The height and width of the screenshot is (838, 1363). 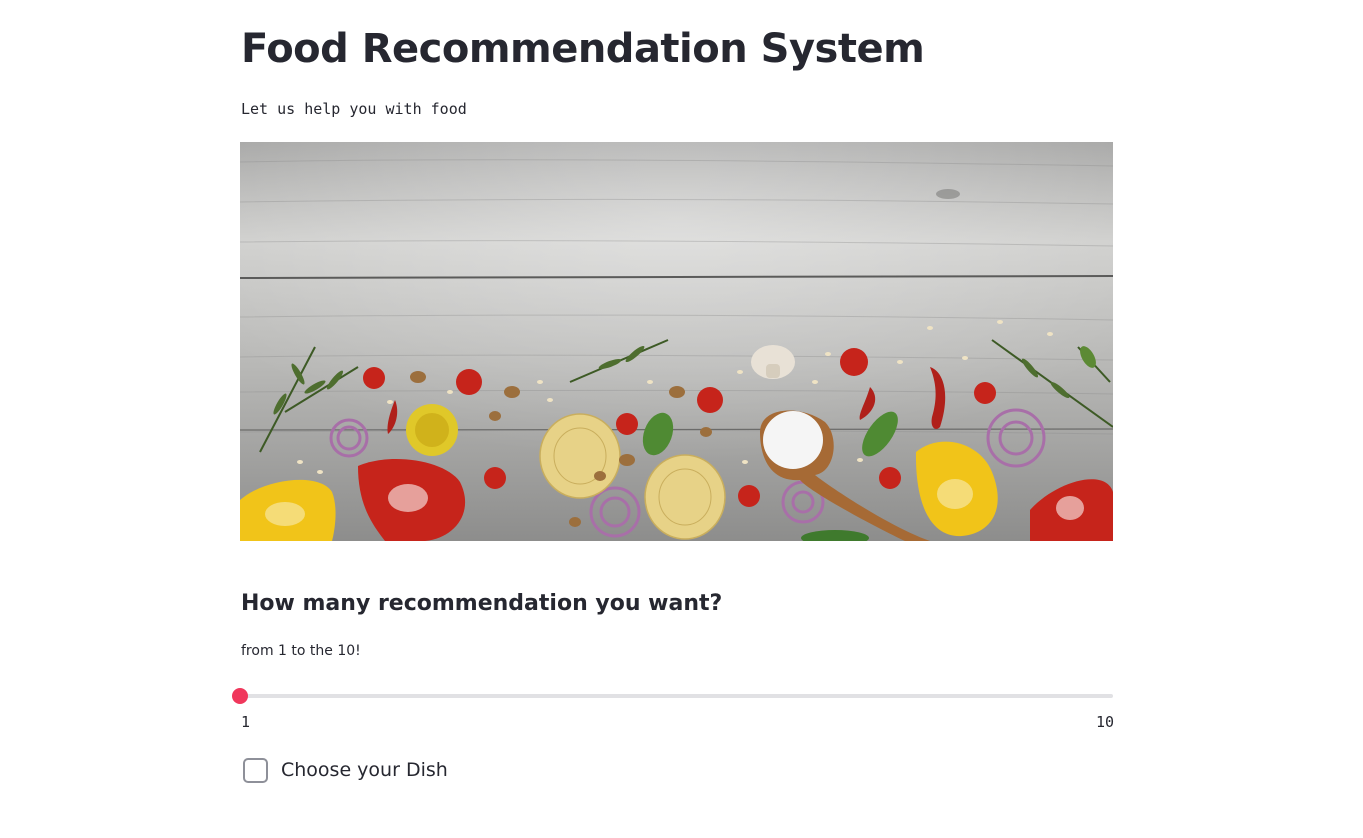 I want to click on slider-thumb, so click(x=240, y=696).